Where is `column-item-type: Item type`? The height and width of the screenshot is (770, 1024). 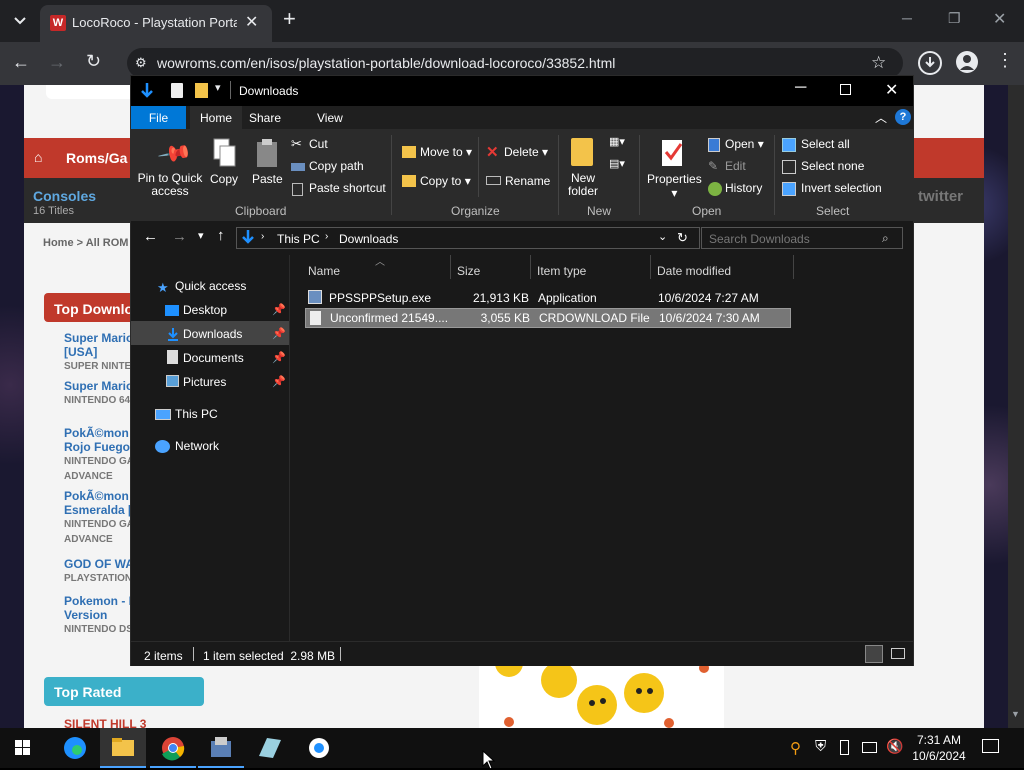
column-item-type: Item type is located at coordinates (561, 271).